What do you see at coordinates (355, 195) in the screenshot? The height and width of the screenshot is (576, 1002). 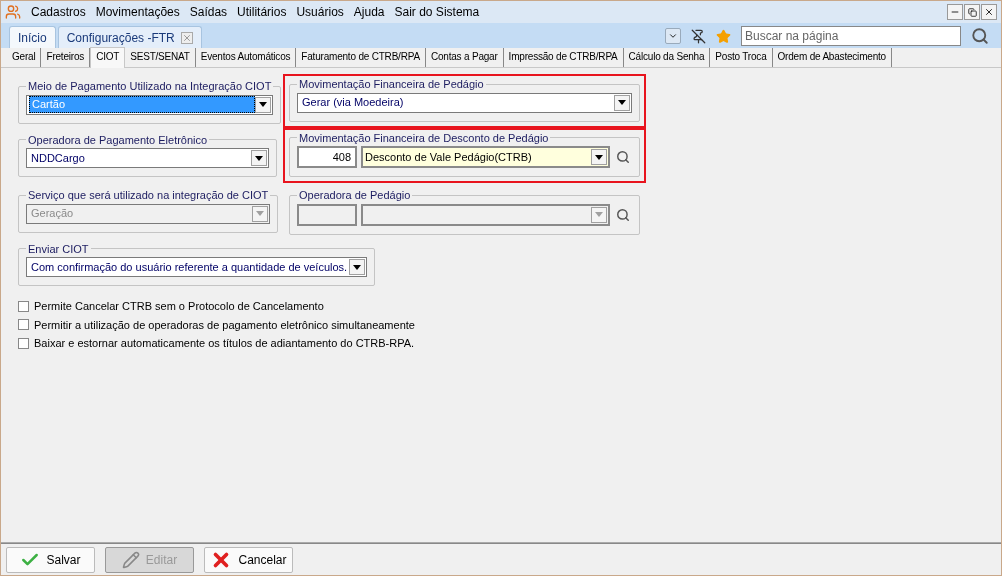 I see `group-title: Operadora de Pedágio` at bounding box center [355, 195].